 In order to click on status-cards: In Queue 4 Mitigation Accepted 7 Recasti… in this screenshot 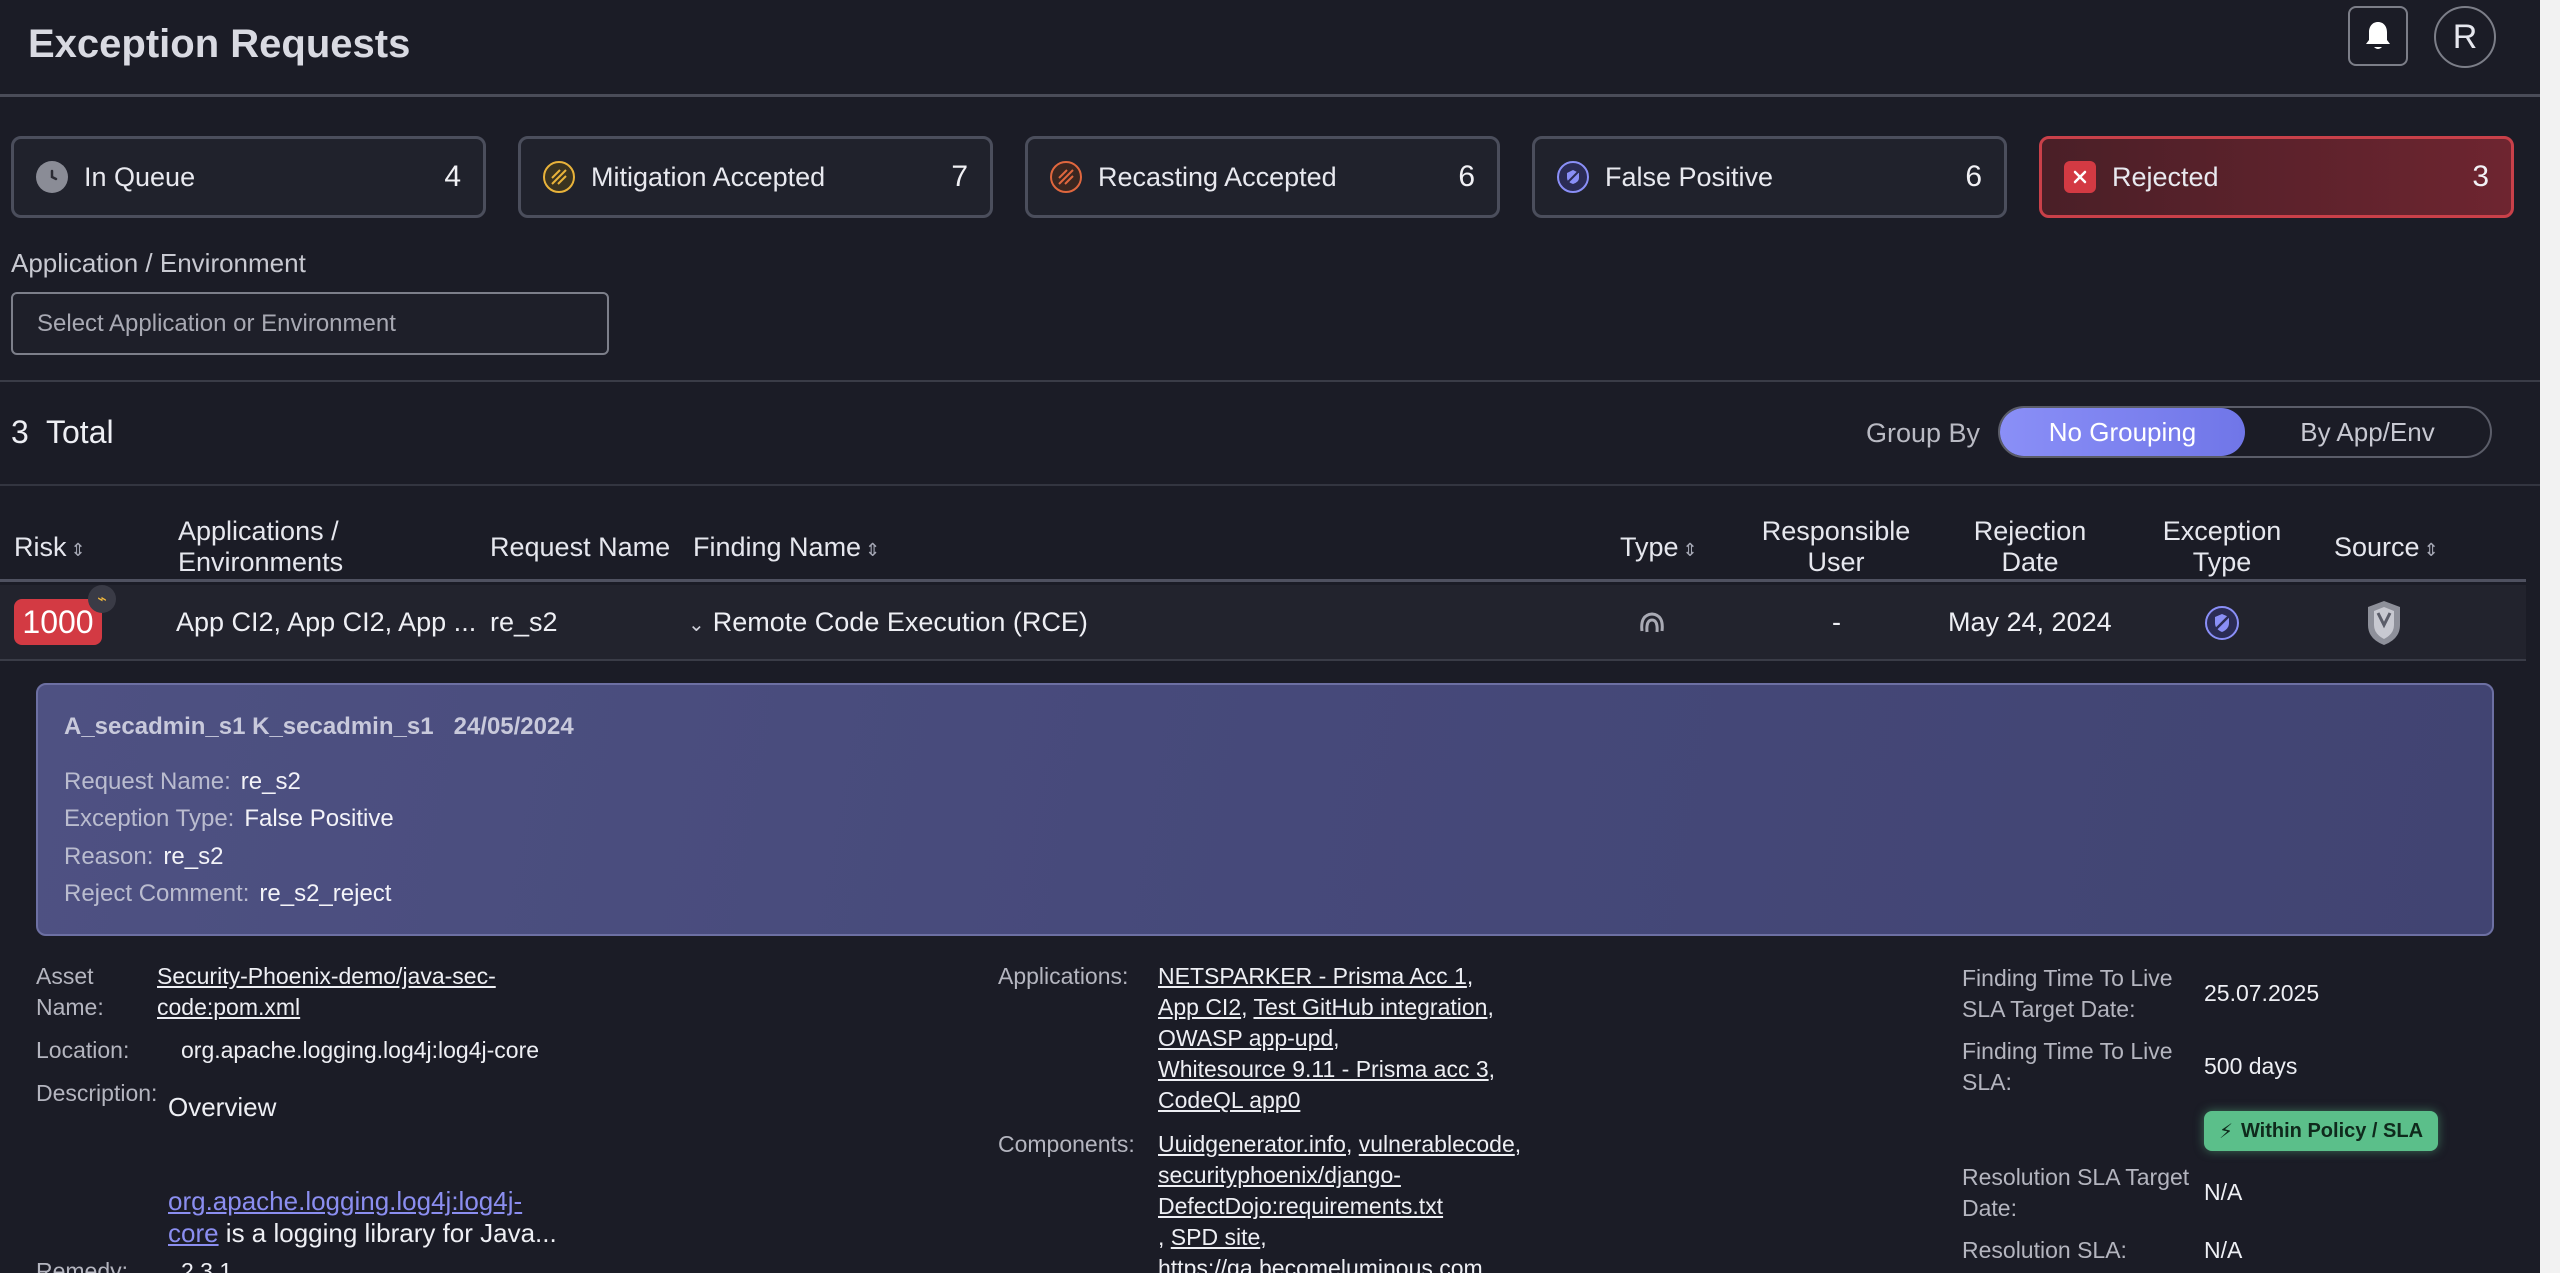, I will do `click(1263, 177)`.